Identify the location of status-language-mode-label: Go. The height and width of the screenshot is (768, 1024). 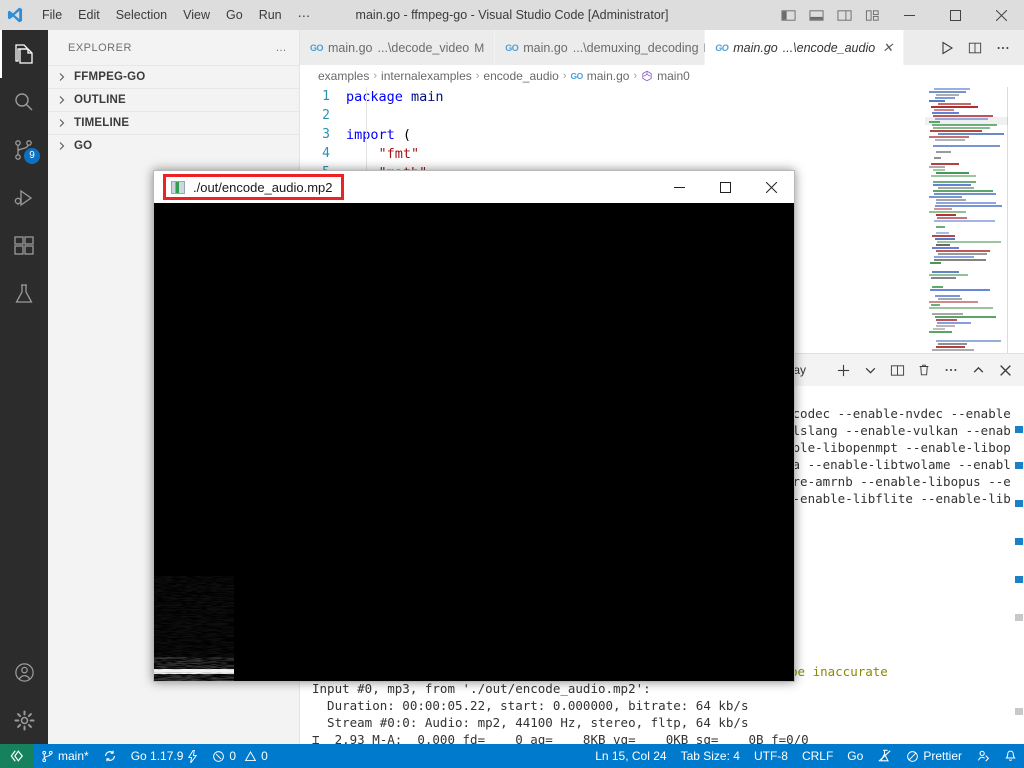
(855, 756).